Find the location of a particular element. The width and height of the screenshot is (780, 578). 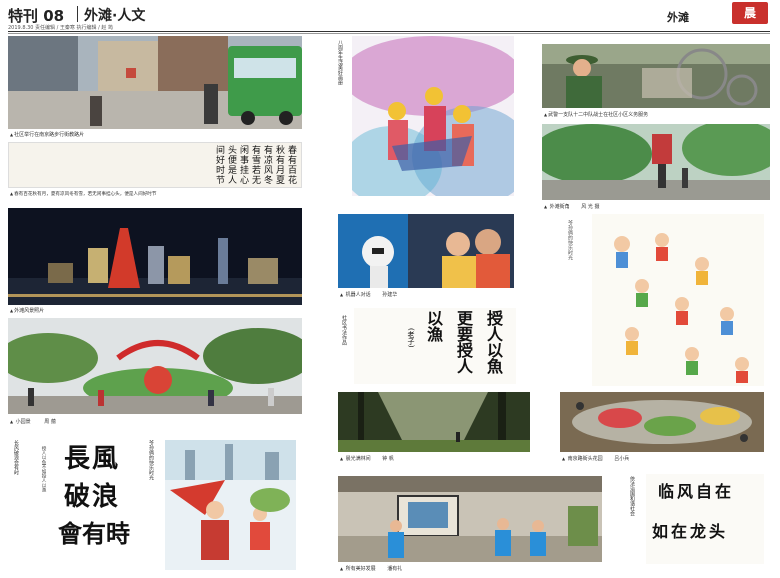

brand-logo: 晨 is located at coordinates (750, 13).